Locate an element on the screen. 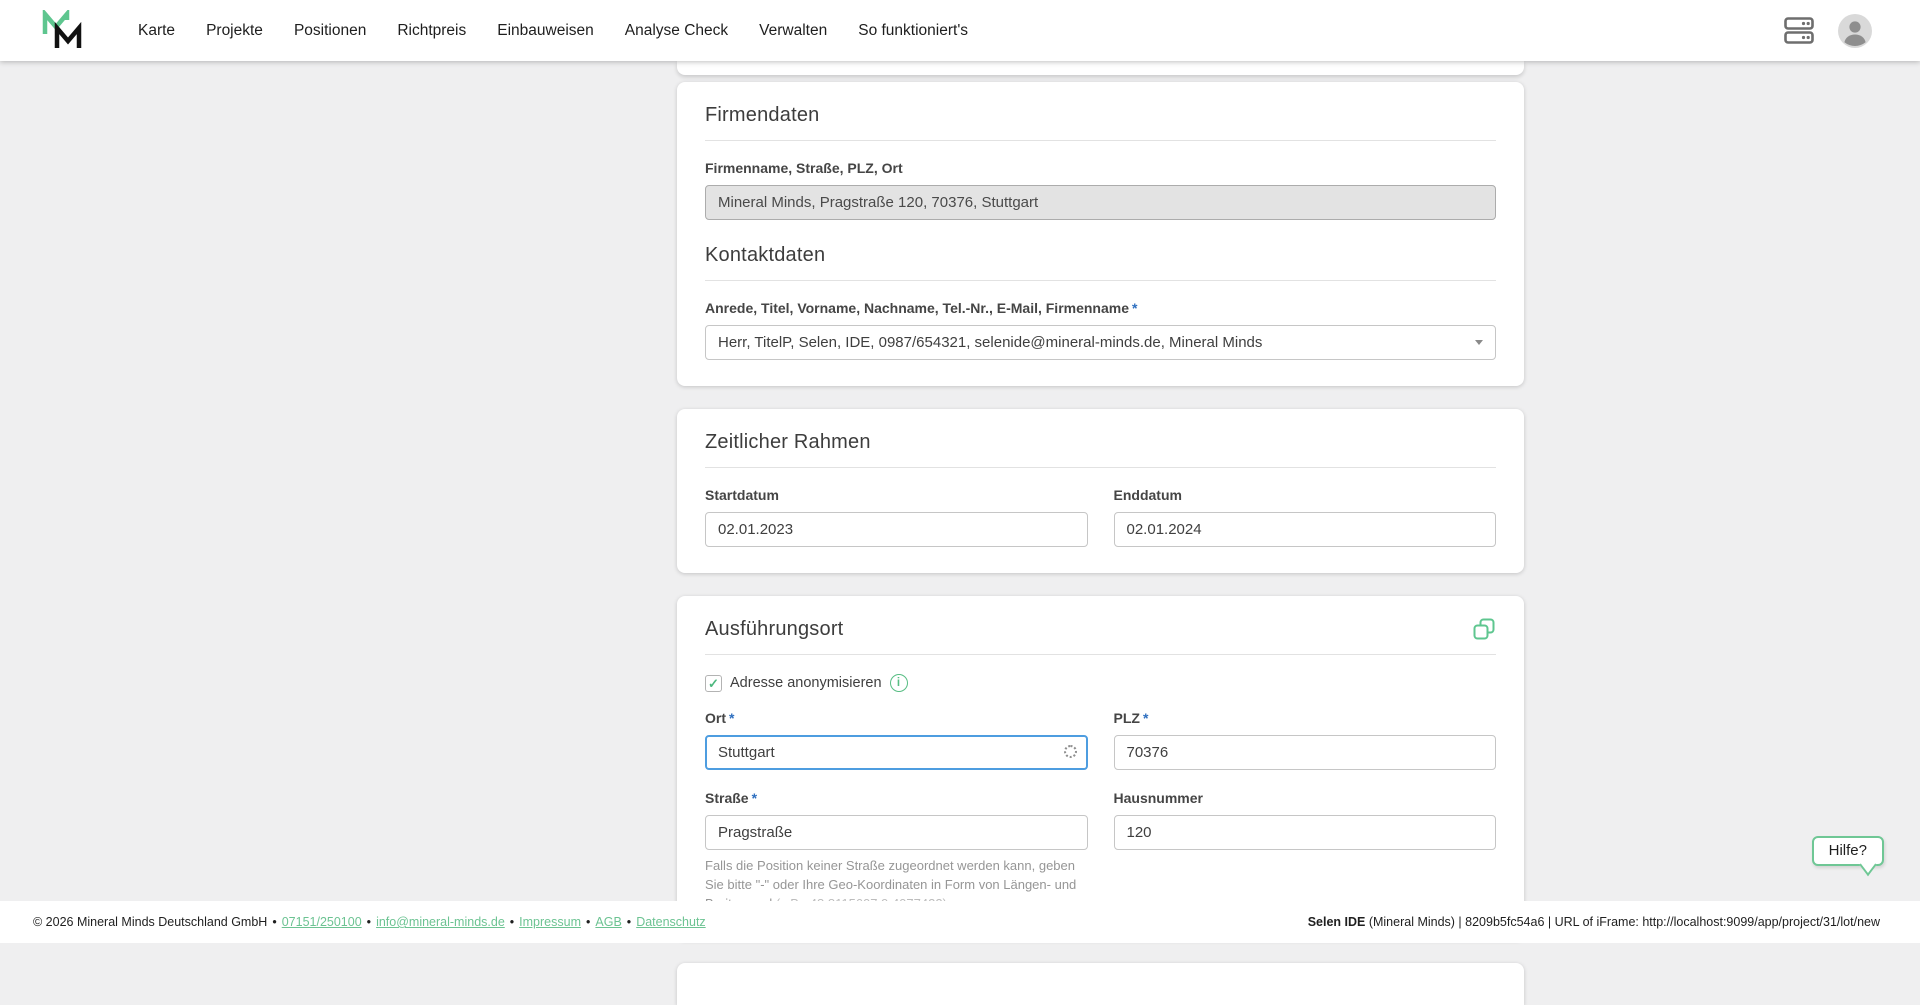 The width and height of the screenshot is (1920, 1005). footer-link-impressum: Impressum is located at coordinates (550, 922).